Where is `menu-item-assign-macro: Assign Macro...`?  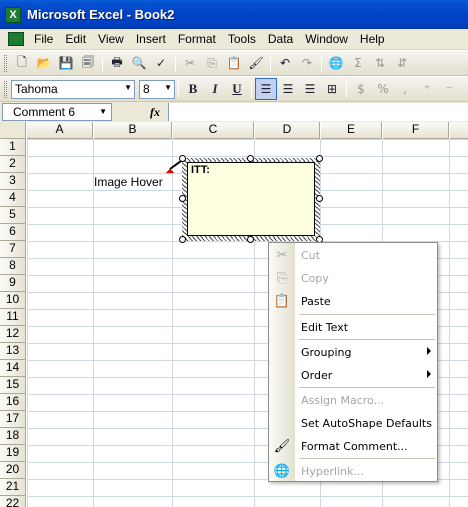
menu-item-assign-macro: Assign Macro... is located at coordinates (353, 400).